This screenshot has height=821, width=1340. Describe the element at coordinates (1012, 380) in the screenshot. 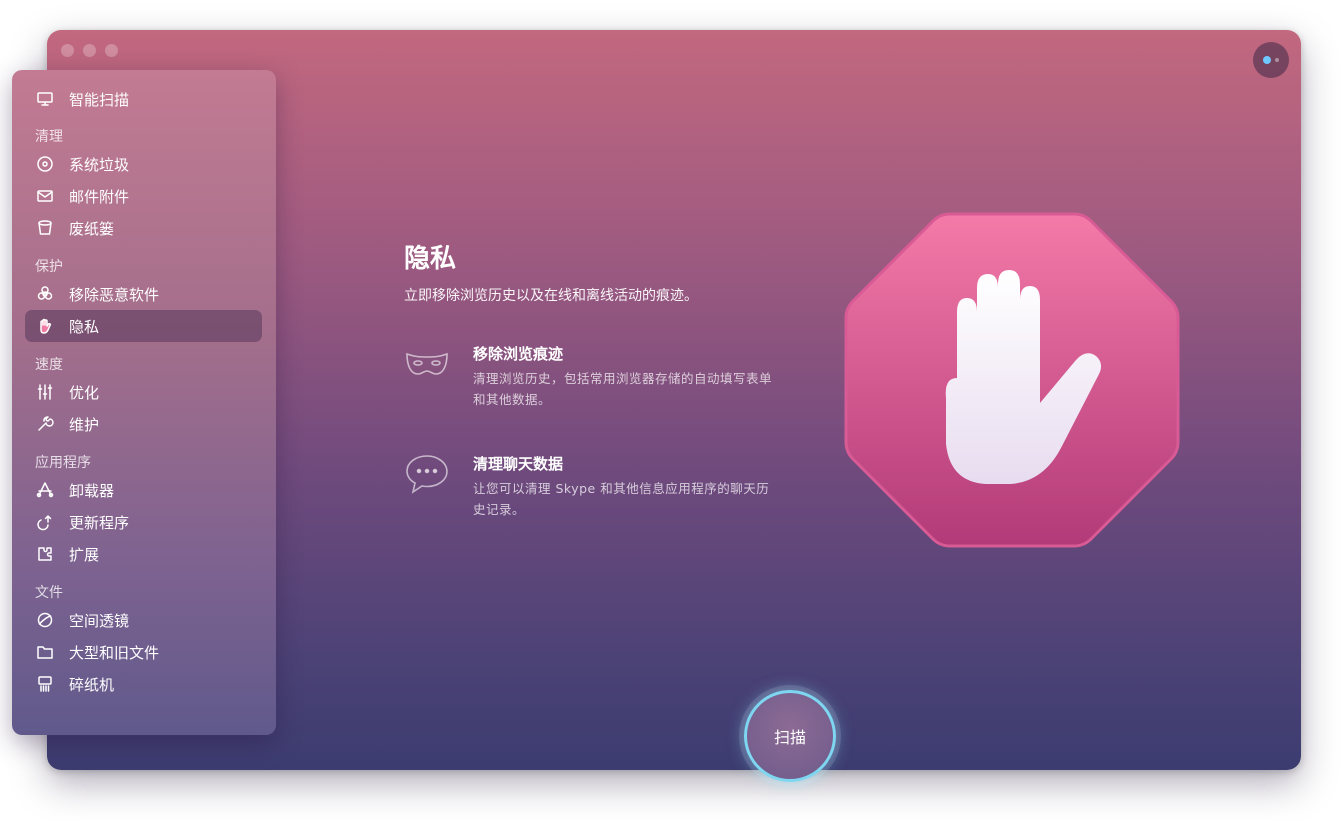

I see `stop-hand-icon` at that location.